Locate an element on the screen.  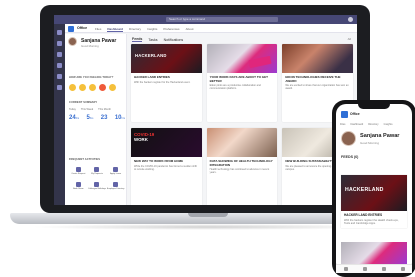
card-title: YOUR WORK DAYS ARE ABOUT TO GET BETTER is located at coordinates (238, 79).